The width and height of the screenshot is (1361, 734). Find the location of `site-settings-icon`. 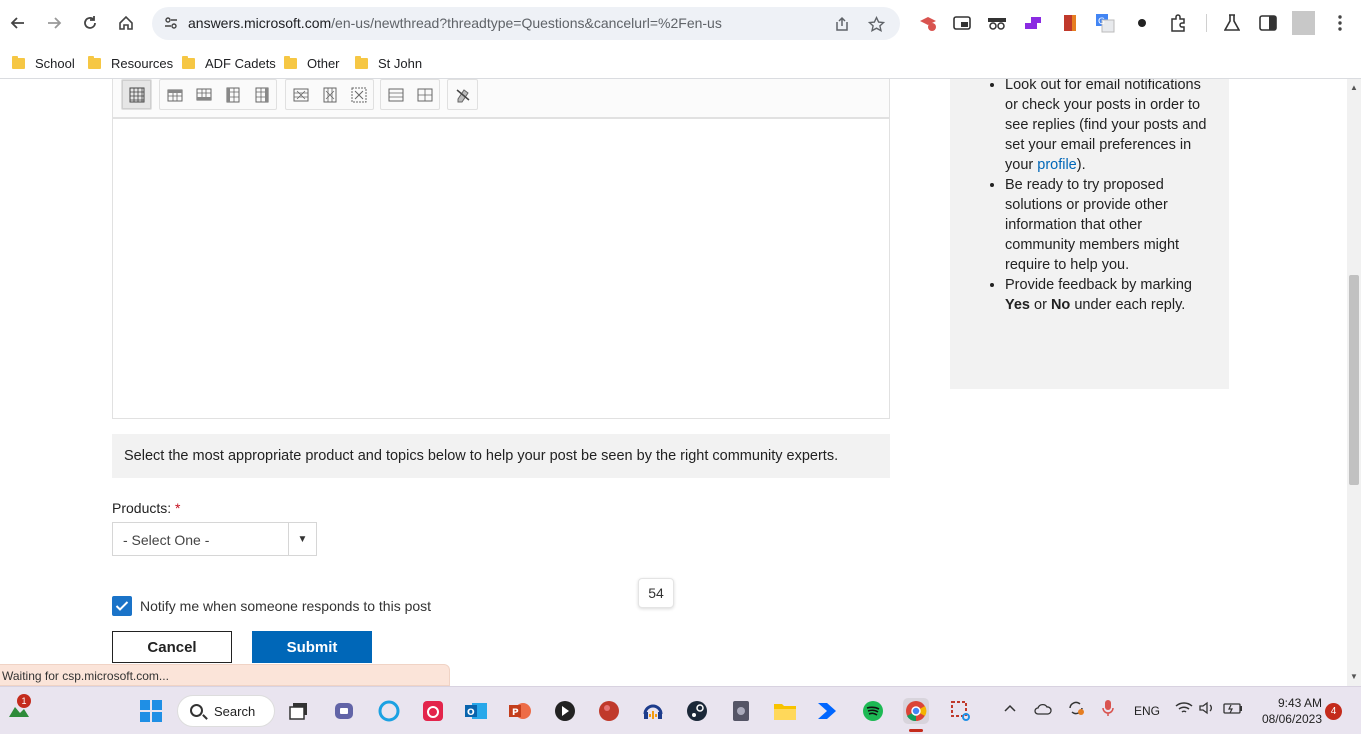

site-settings-icon is located at coordinates (171, 23).